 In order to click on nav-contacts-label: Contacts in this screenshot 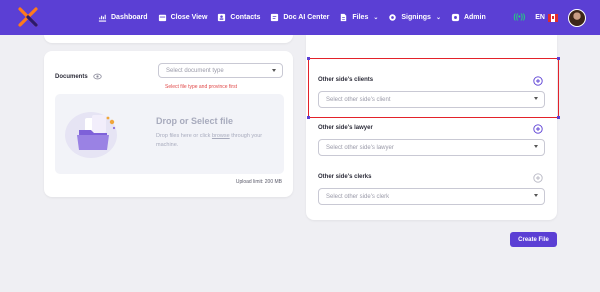, I will do `click(245, 17)`.